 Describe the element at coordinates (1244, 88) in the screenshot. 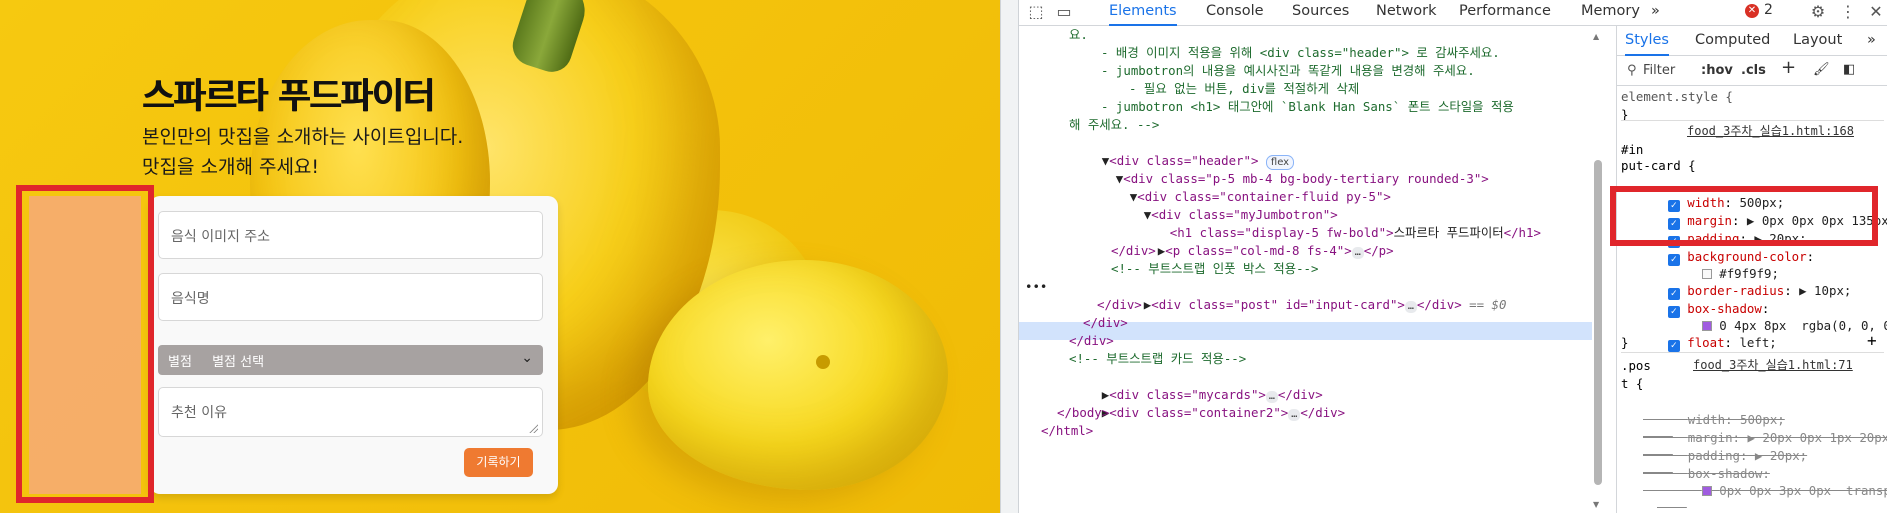

I see `dom-comment-line: - 필요 없는 버튼, div를 적절하게 삭제` at that location.